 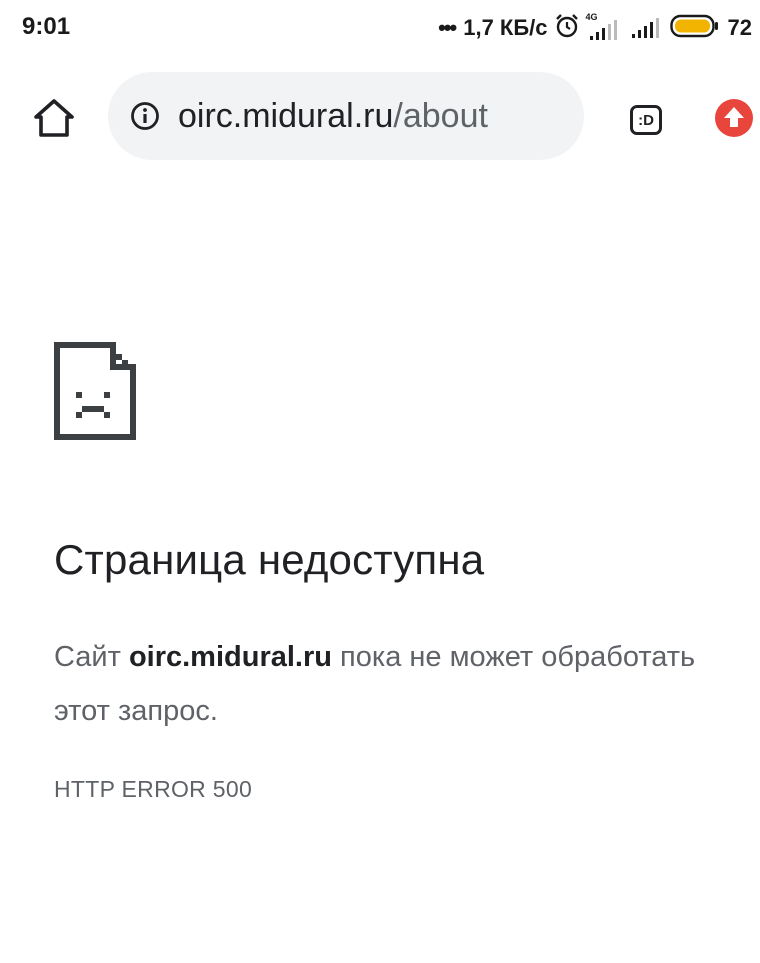 I want to click on home-icon, so click(x=54, y=120).